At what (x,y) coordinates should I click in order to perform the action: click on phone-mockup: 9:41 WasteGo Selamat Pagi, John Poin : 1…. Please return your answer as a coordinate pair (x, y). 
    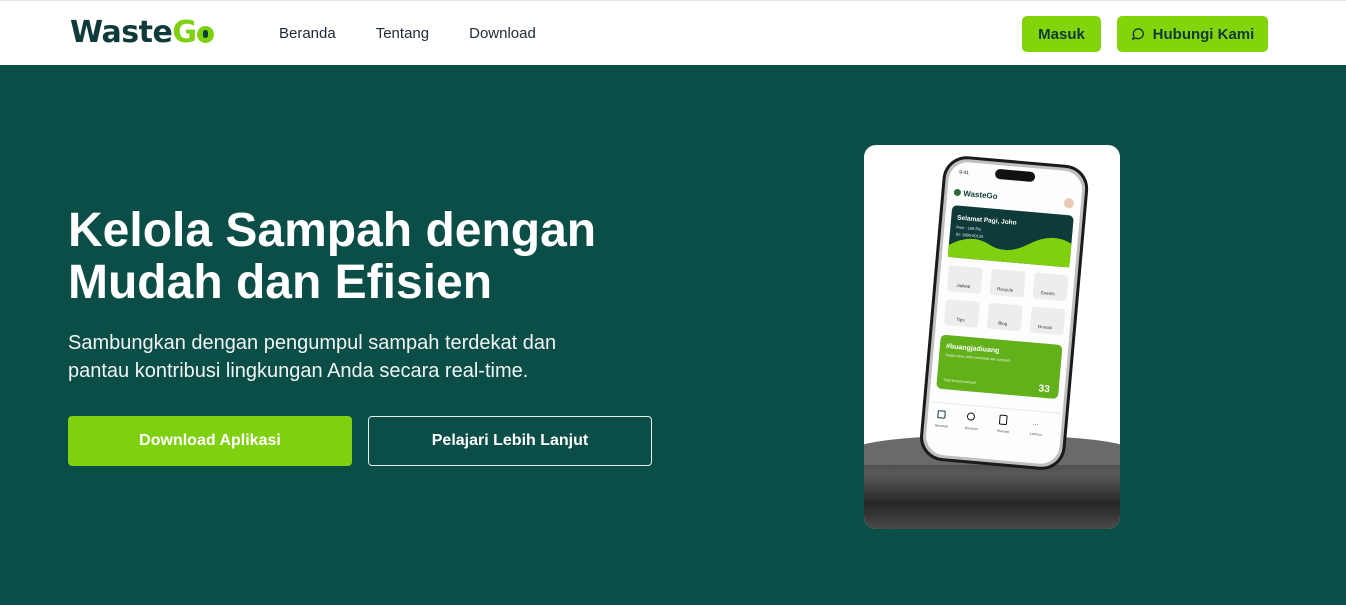
    Looking at the image, I should click on (1004, 313).